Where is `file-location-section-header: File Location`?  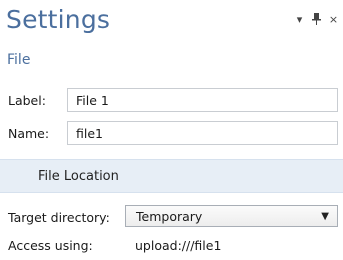 file-location-section-header: File Location is located at coordinates (171, 176).